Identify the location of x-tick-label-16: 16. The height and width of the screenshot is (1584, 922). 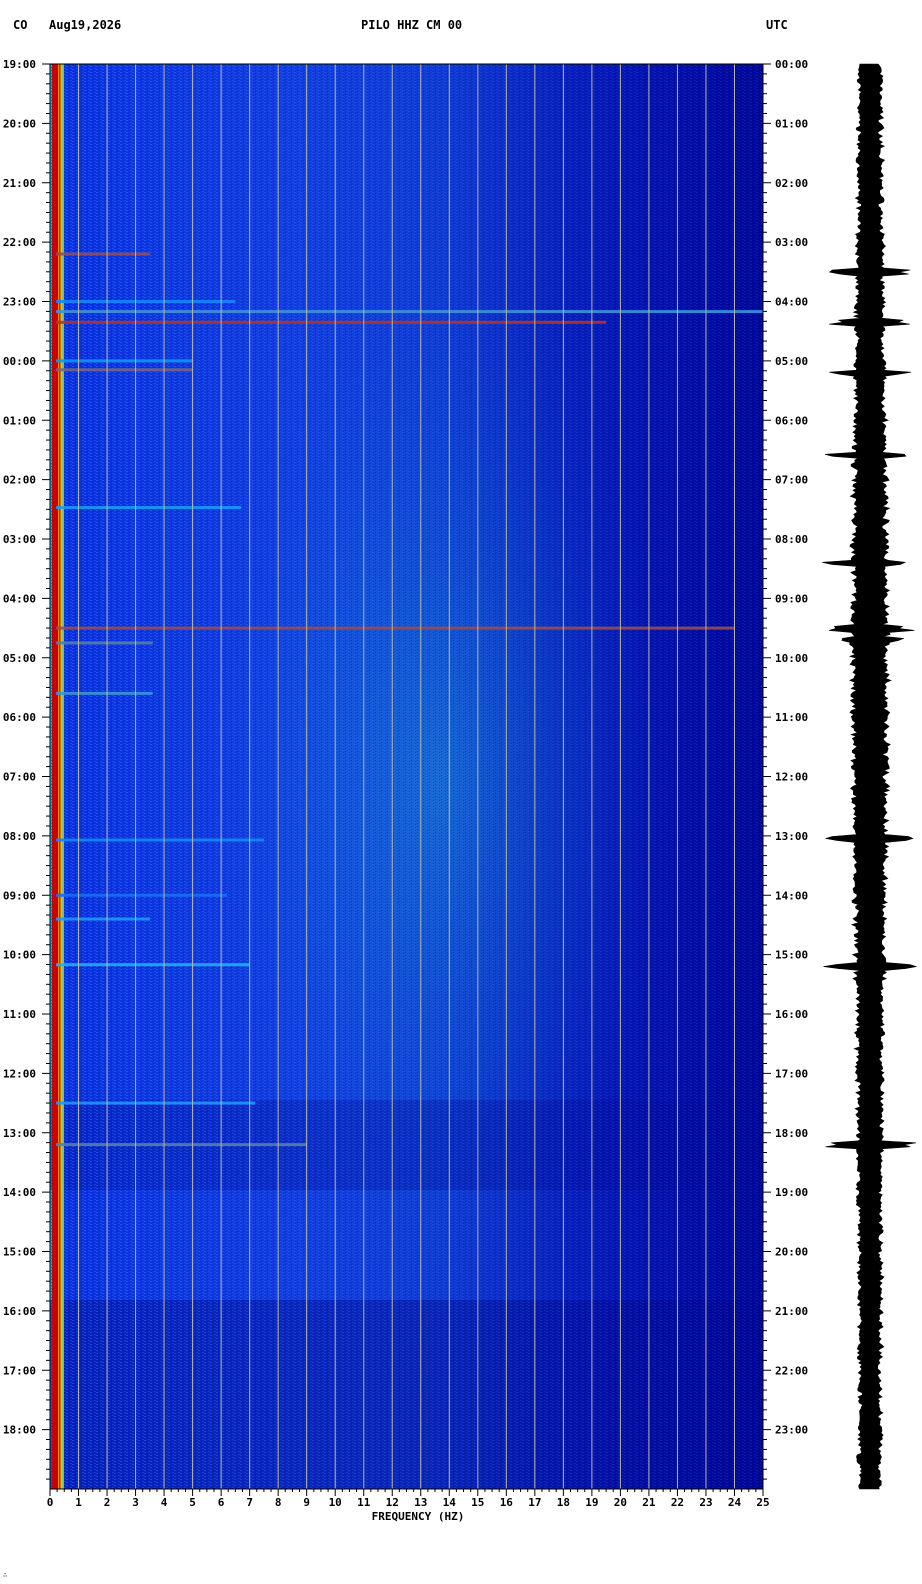
(507, 1502).